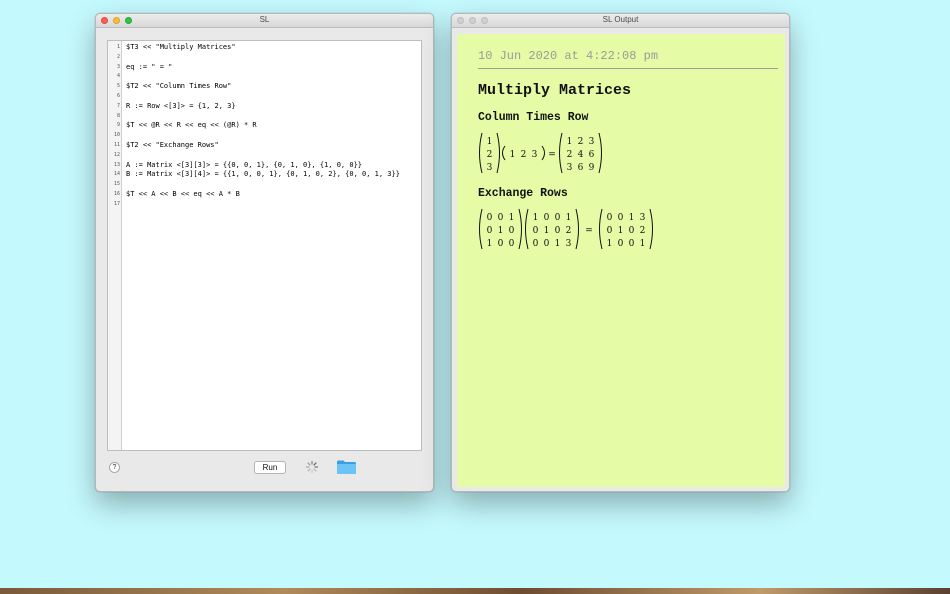 The width and height of the screenshot is (950, 594). Describe the element at coordinates (264, 155) in the screenshot. I see `code-line: 12` at that location.